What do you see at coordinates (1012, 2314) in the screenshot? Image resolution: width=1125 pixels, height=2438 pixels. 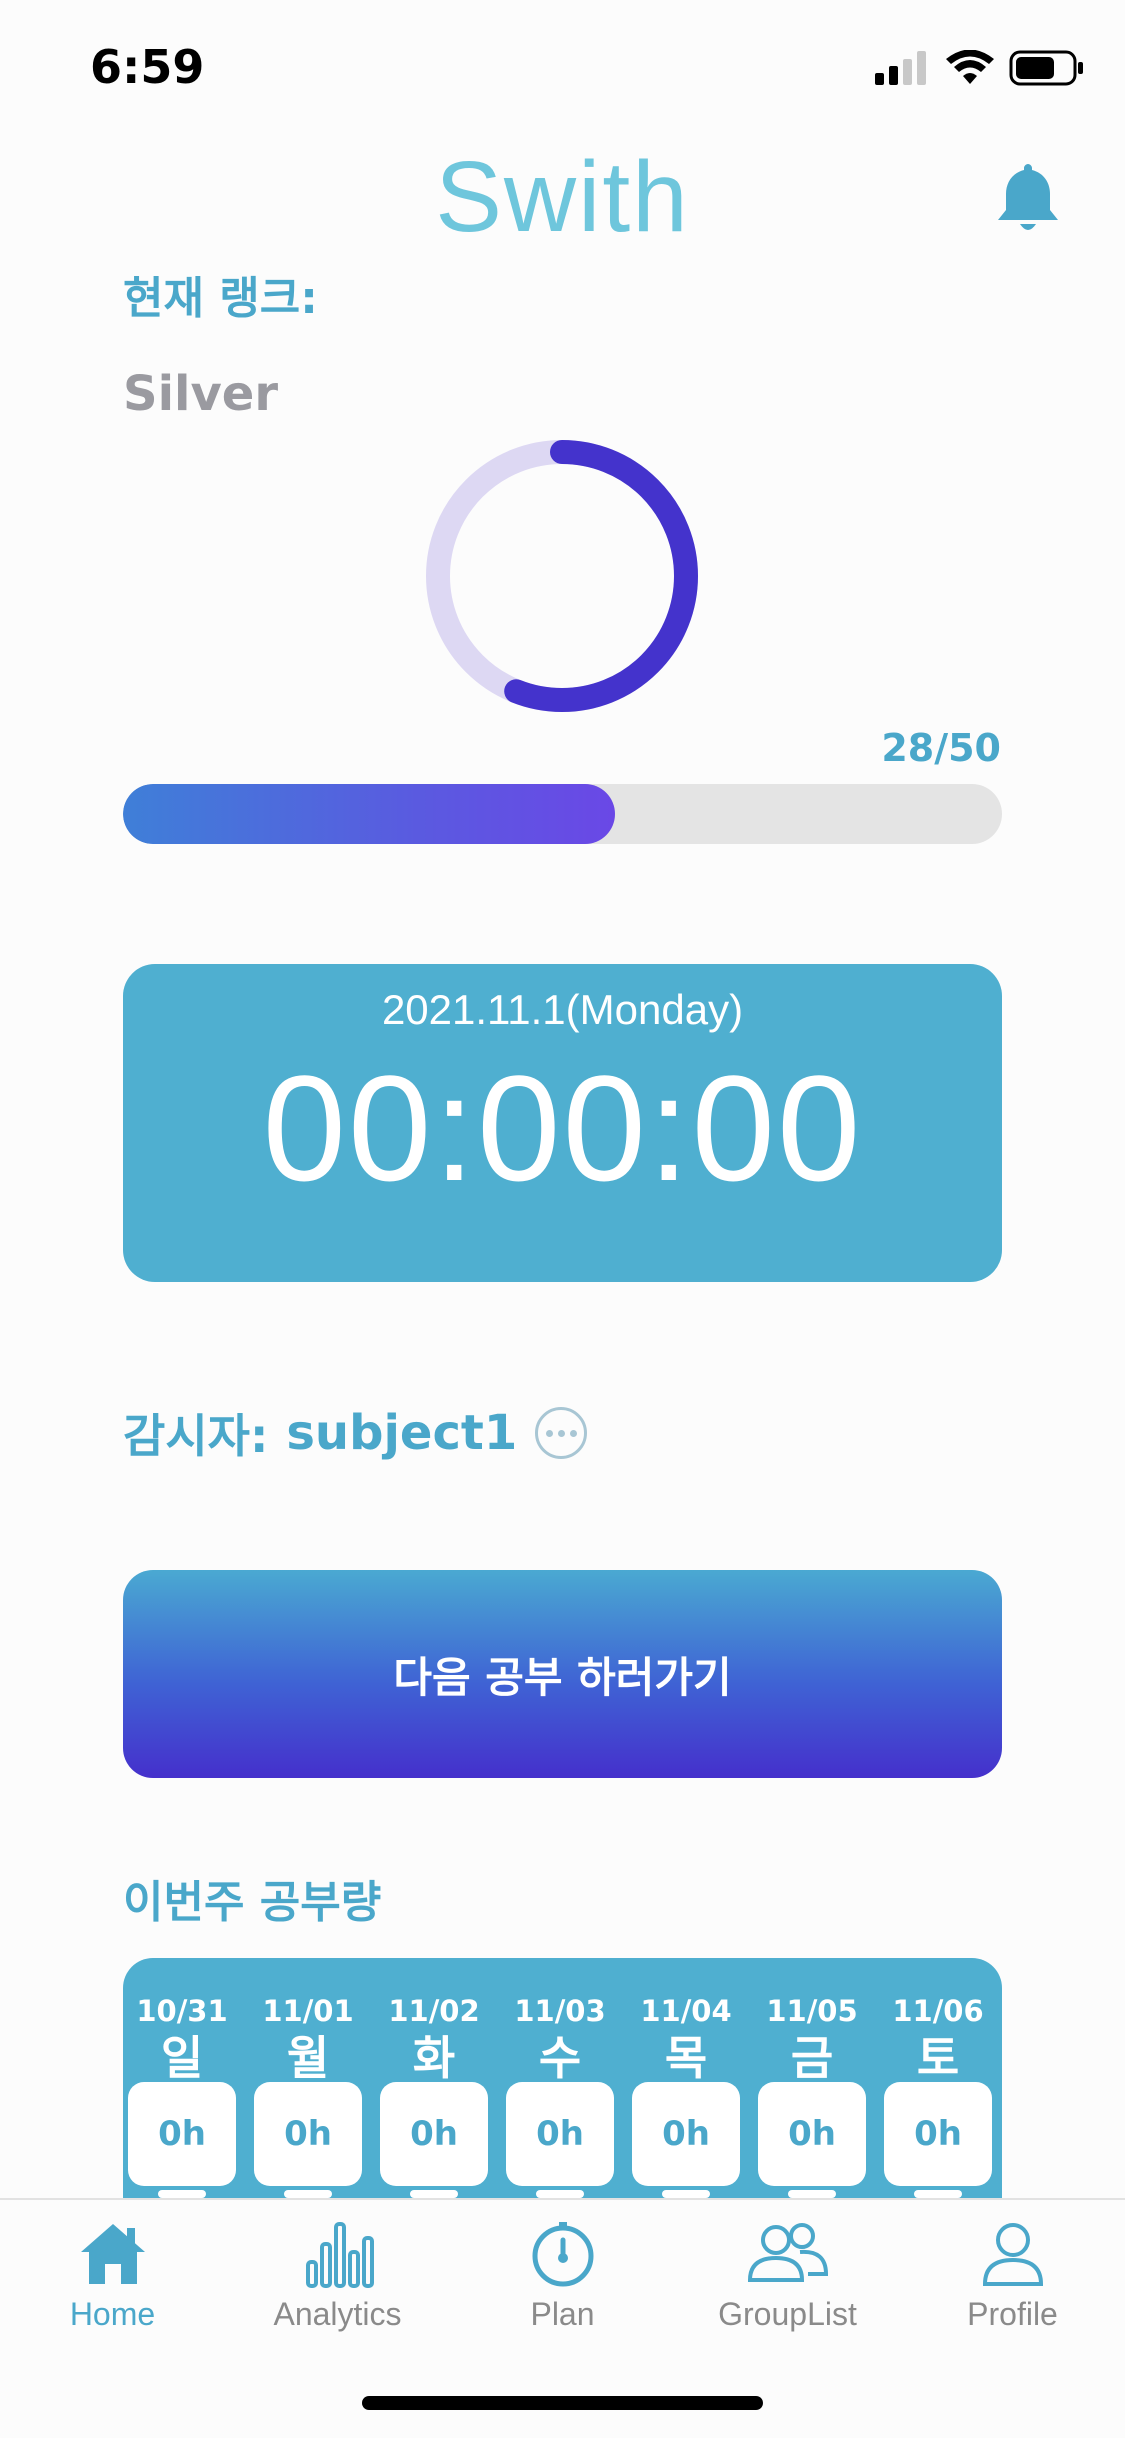 I see `tab-label: Profile` at bounding box center [1012, 2314].